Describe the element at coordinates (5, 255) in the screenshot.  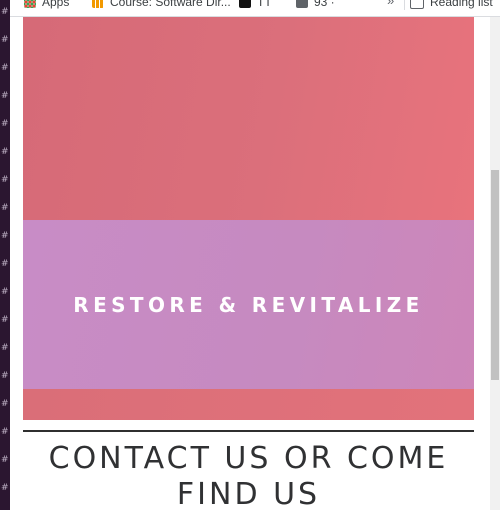
I see `background-window-strip: # # # # # # # # # # # # # # # # # #` at that location.